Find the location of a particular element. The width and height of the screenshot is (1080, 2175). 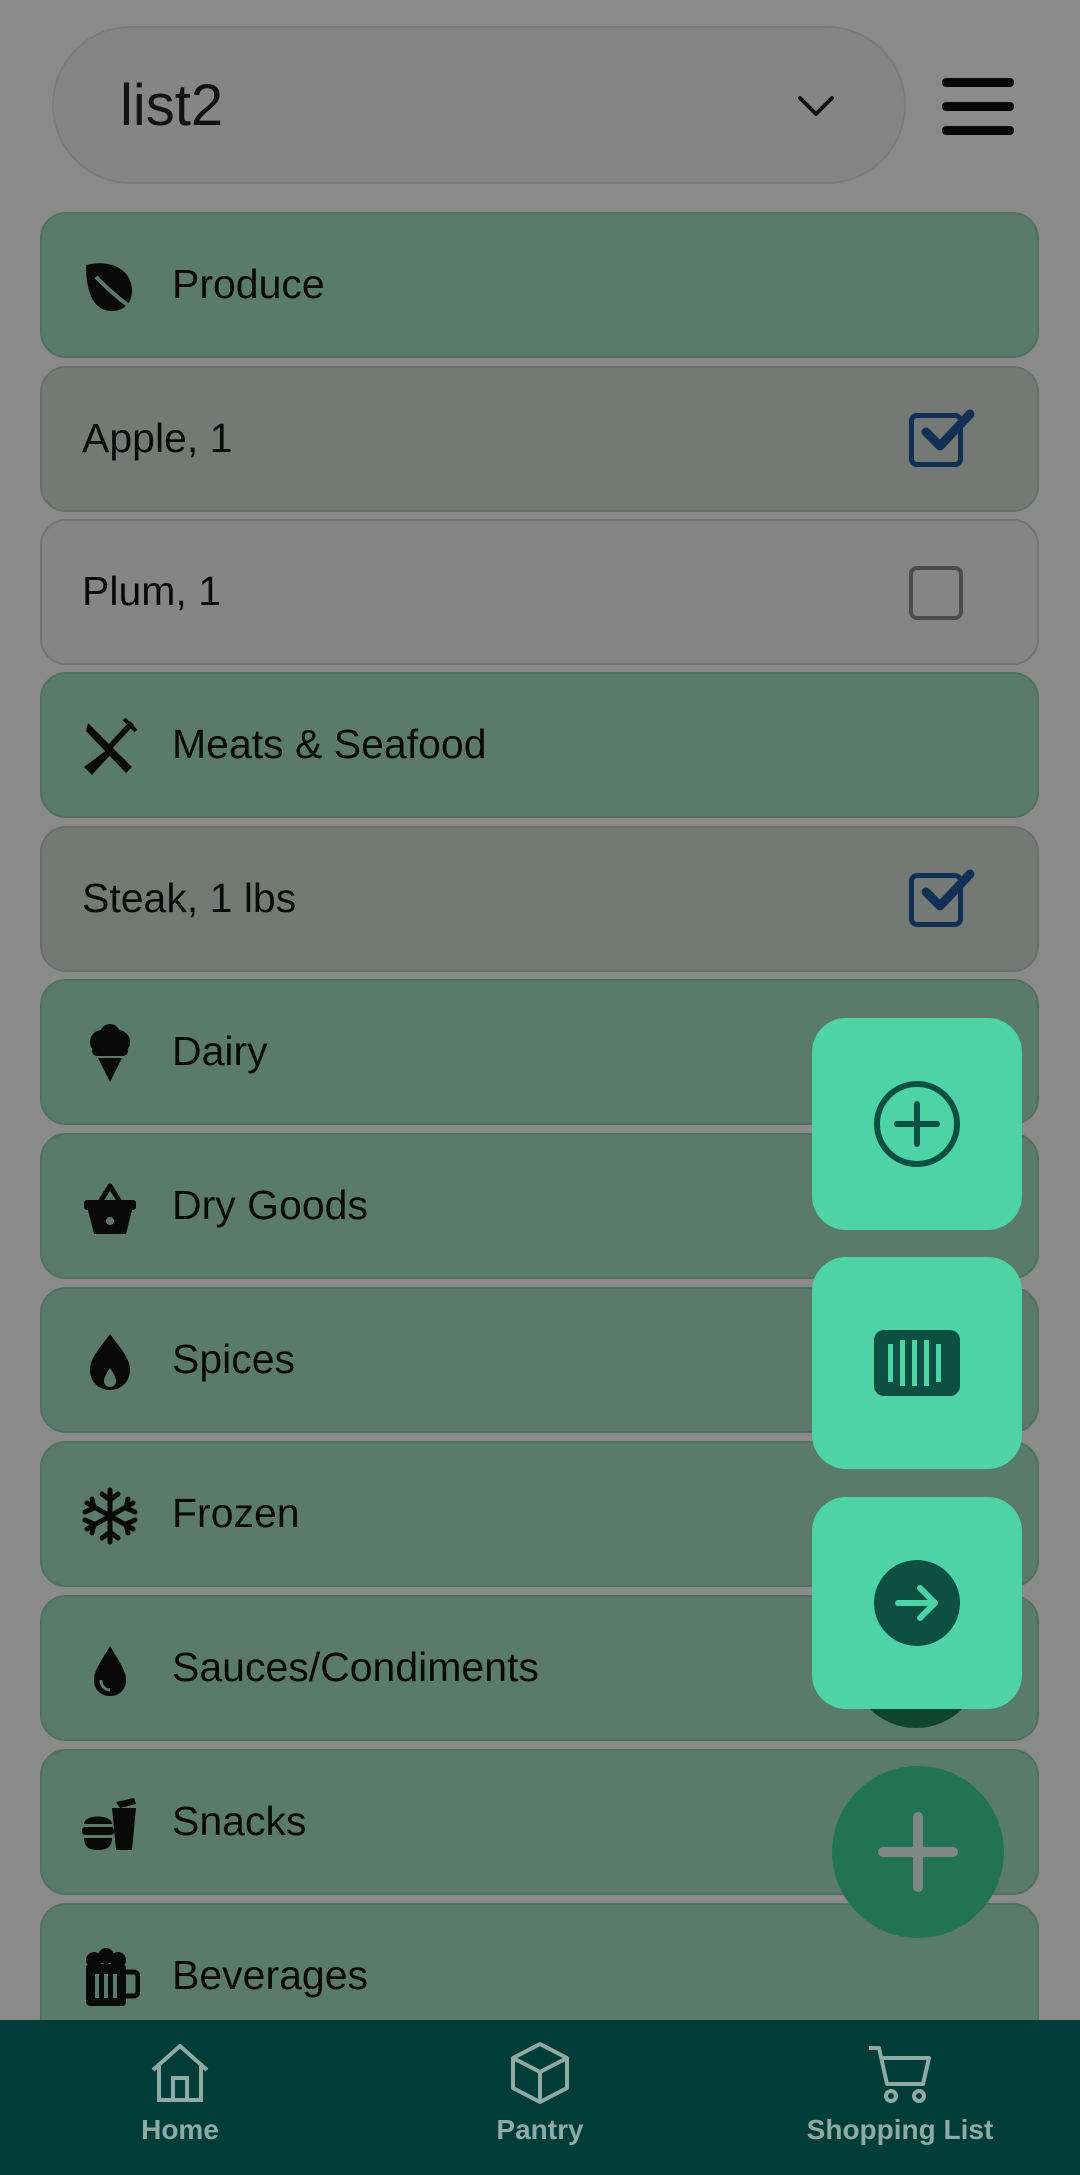

add-item-action-button is located at coordinates (917, 1124).